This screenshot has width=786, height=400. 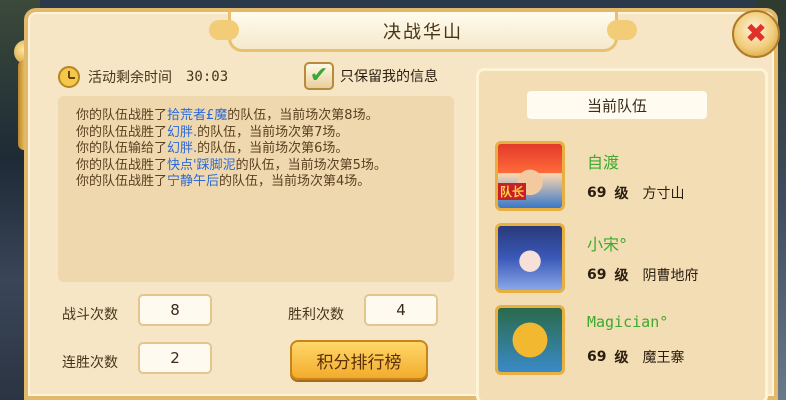 I want to click on blue-hair-avatar, so click(x=530, y=258).